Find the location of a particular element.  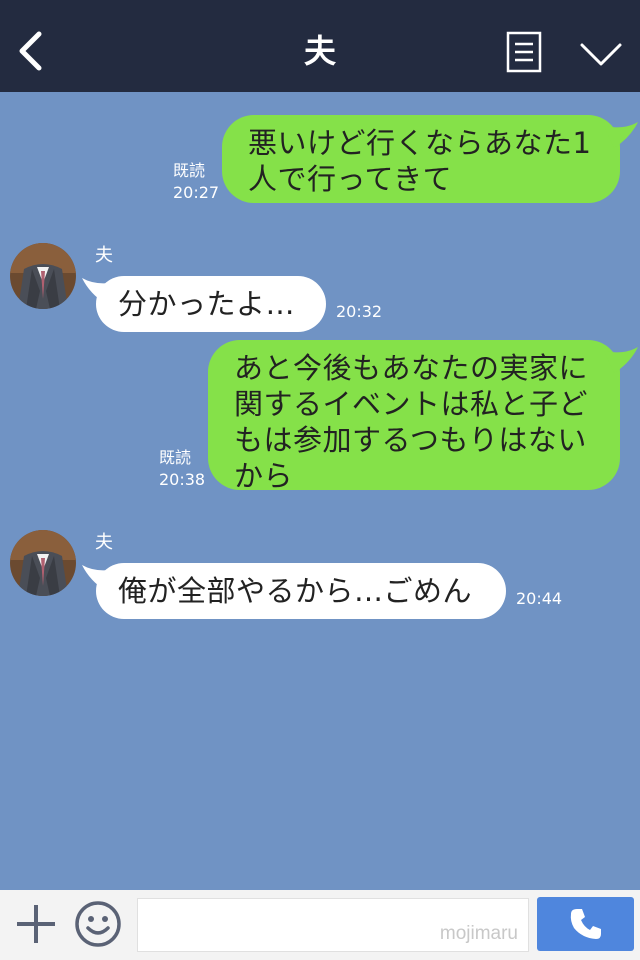

input-bar: mojimaru is located at coordinates (320, 925).